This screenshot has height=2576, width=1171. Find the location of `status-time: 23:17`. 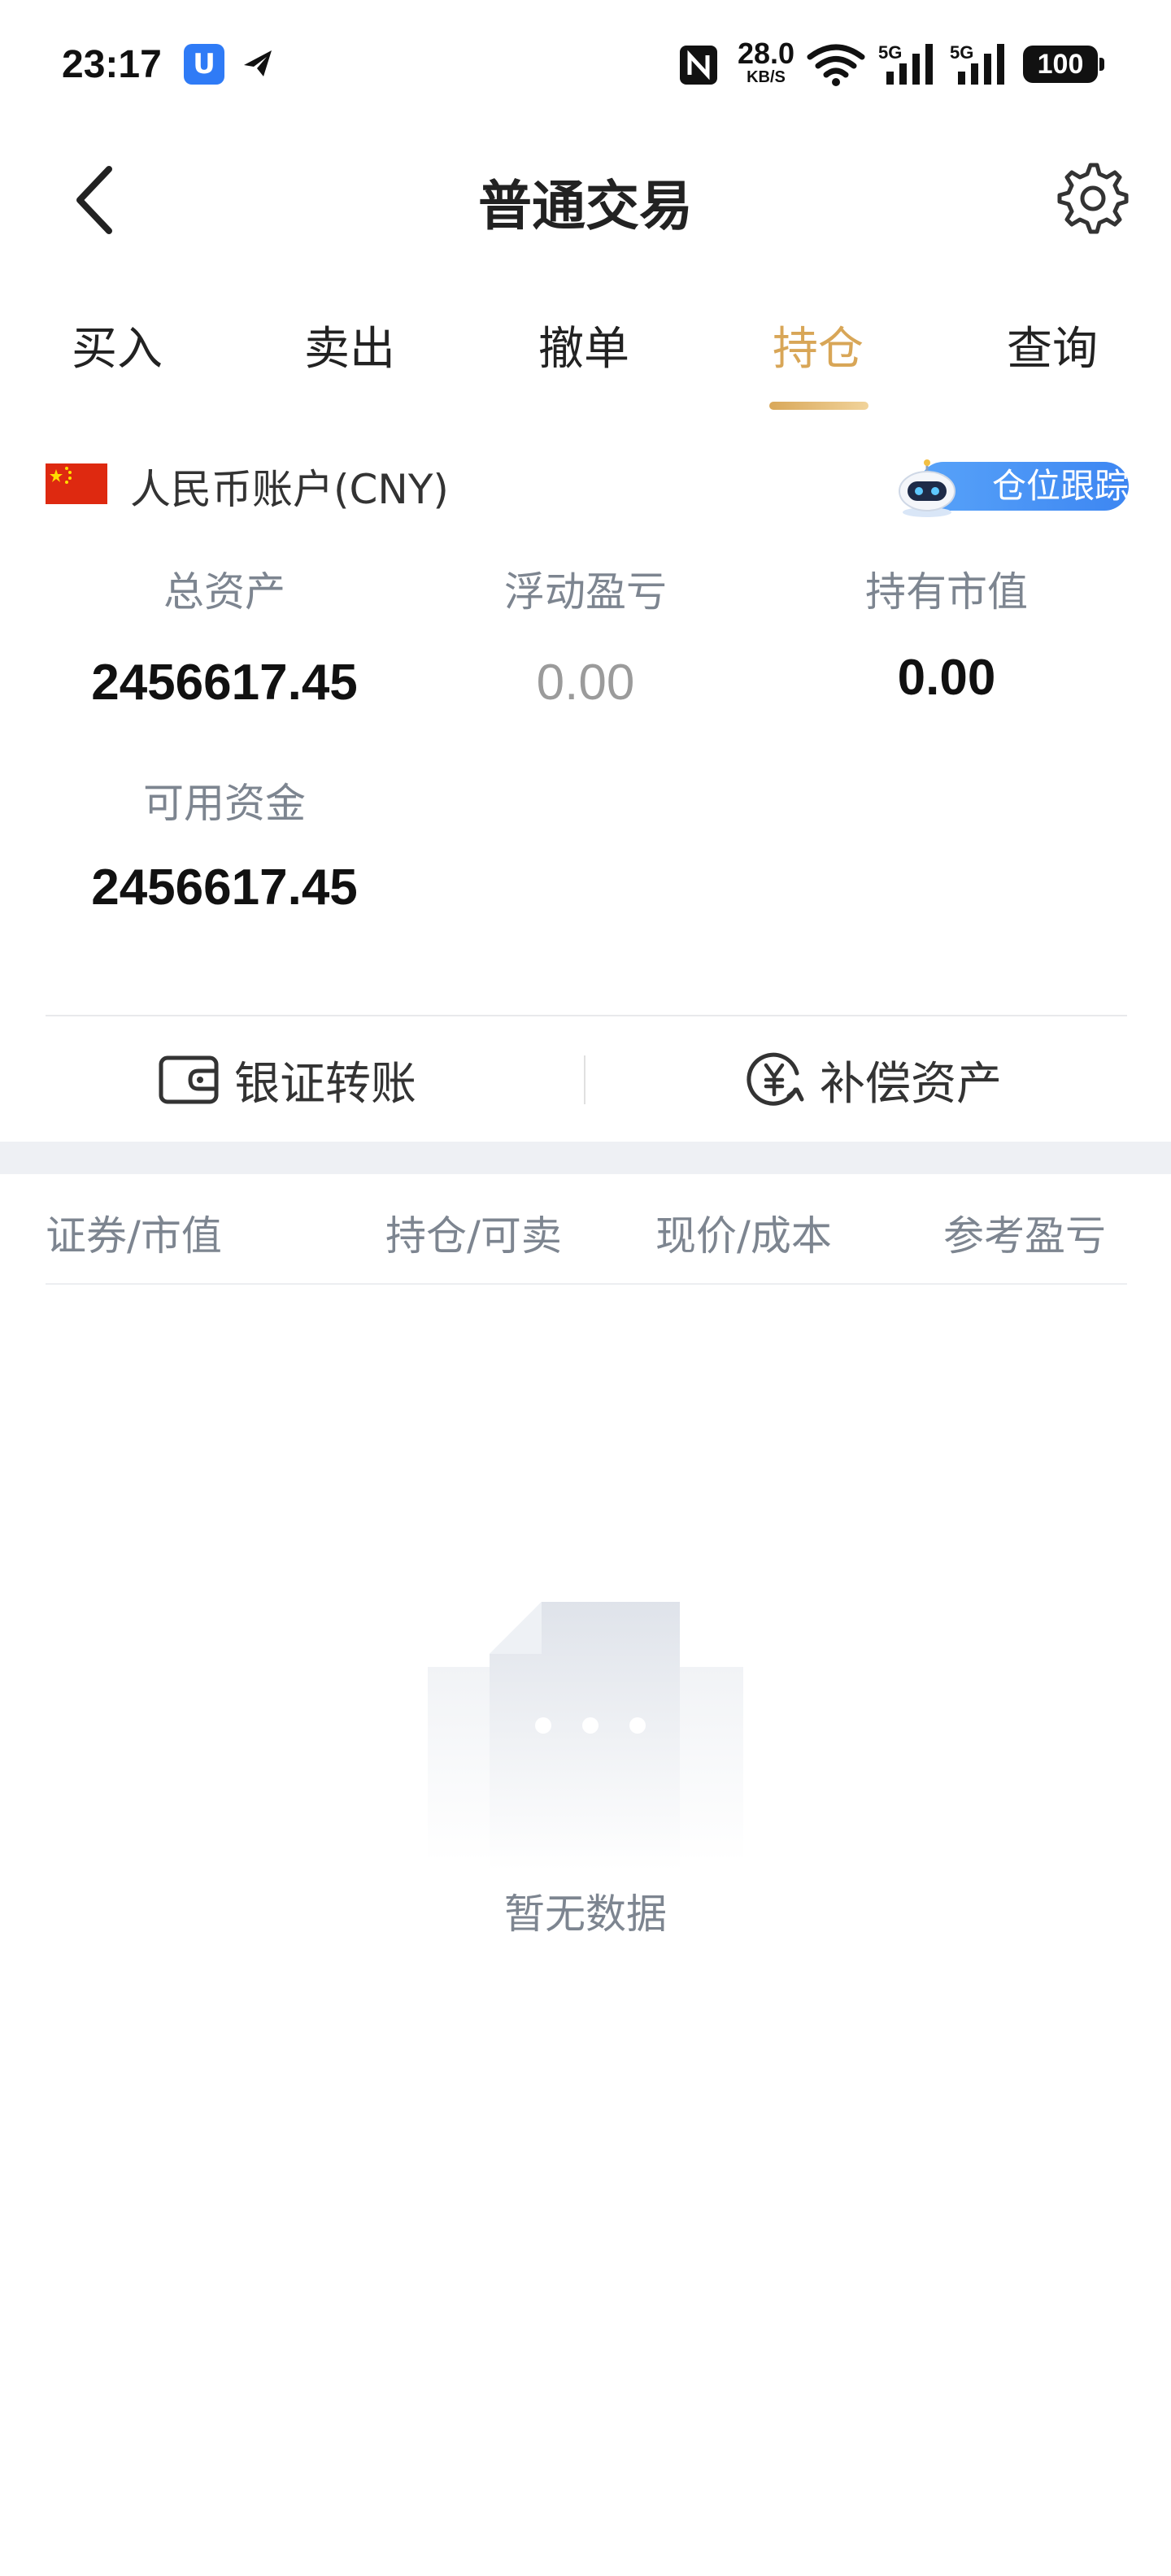

status-time: 23:17 is located at coordinates (112, 64).